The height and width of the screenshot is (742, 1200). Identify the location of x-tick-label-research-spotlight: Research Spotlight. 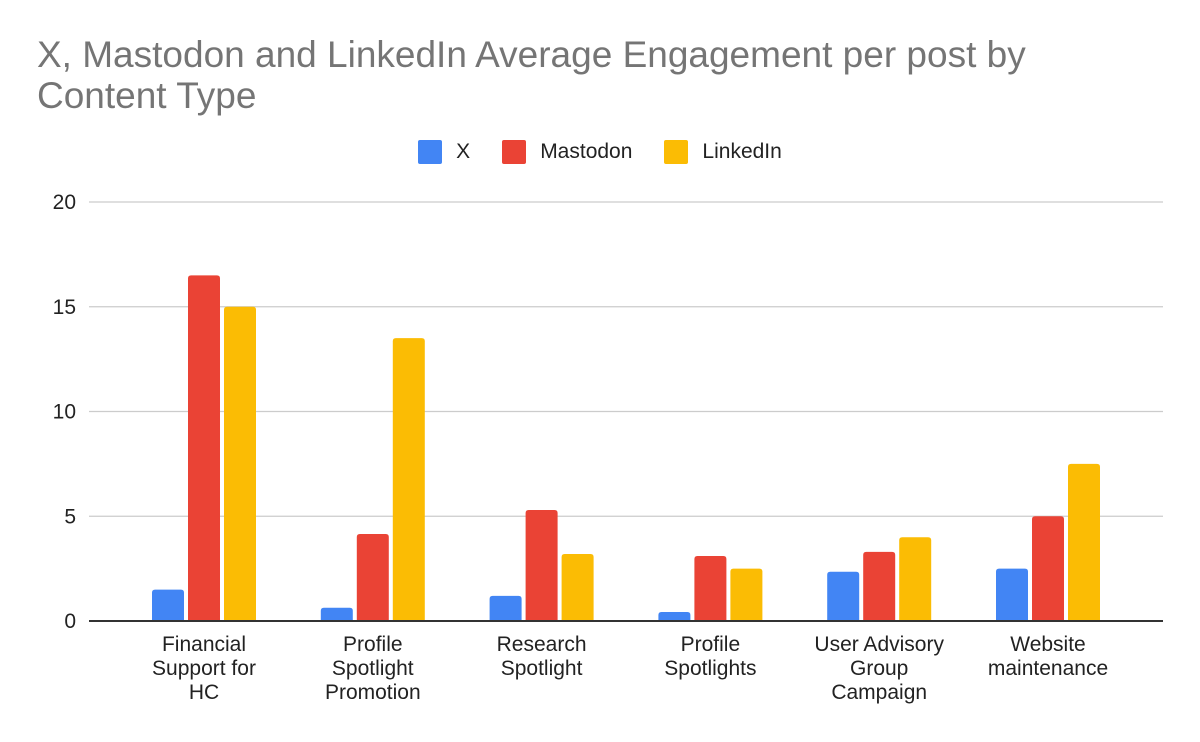
(542, 656).